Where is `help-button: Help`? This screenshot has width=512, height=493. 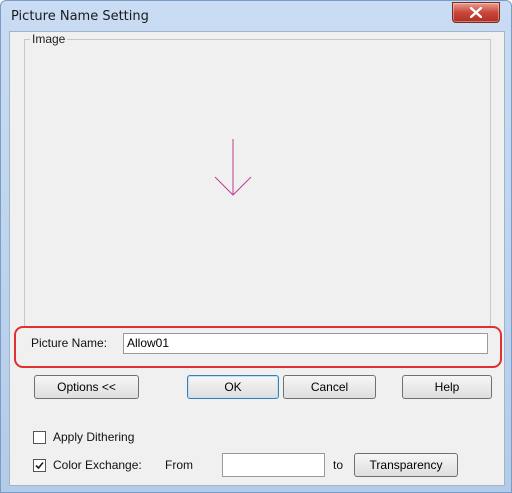
help-button: Help is located at coordinates (447, 387).